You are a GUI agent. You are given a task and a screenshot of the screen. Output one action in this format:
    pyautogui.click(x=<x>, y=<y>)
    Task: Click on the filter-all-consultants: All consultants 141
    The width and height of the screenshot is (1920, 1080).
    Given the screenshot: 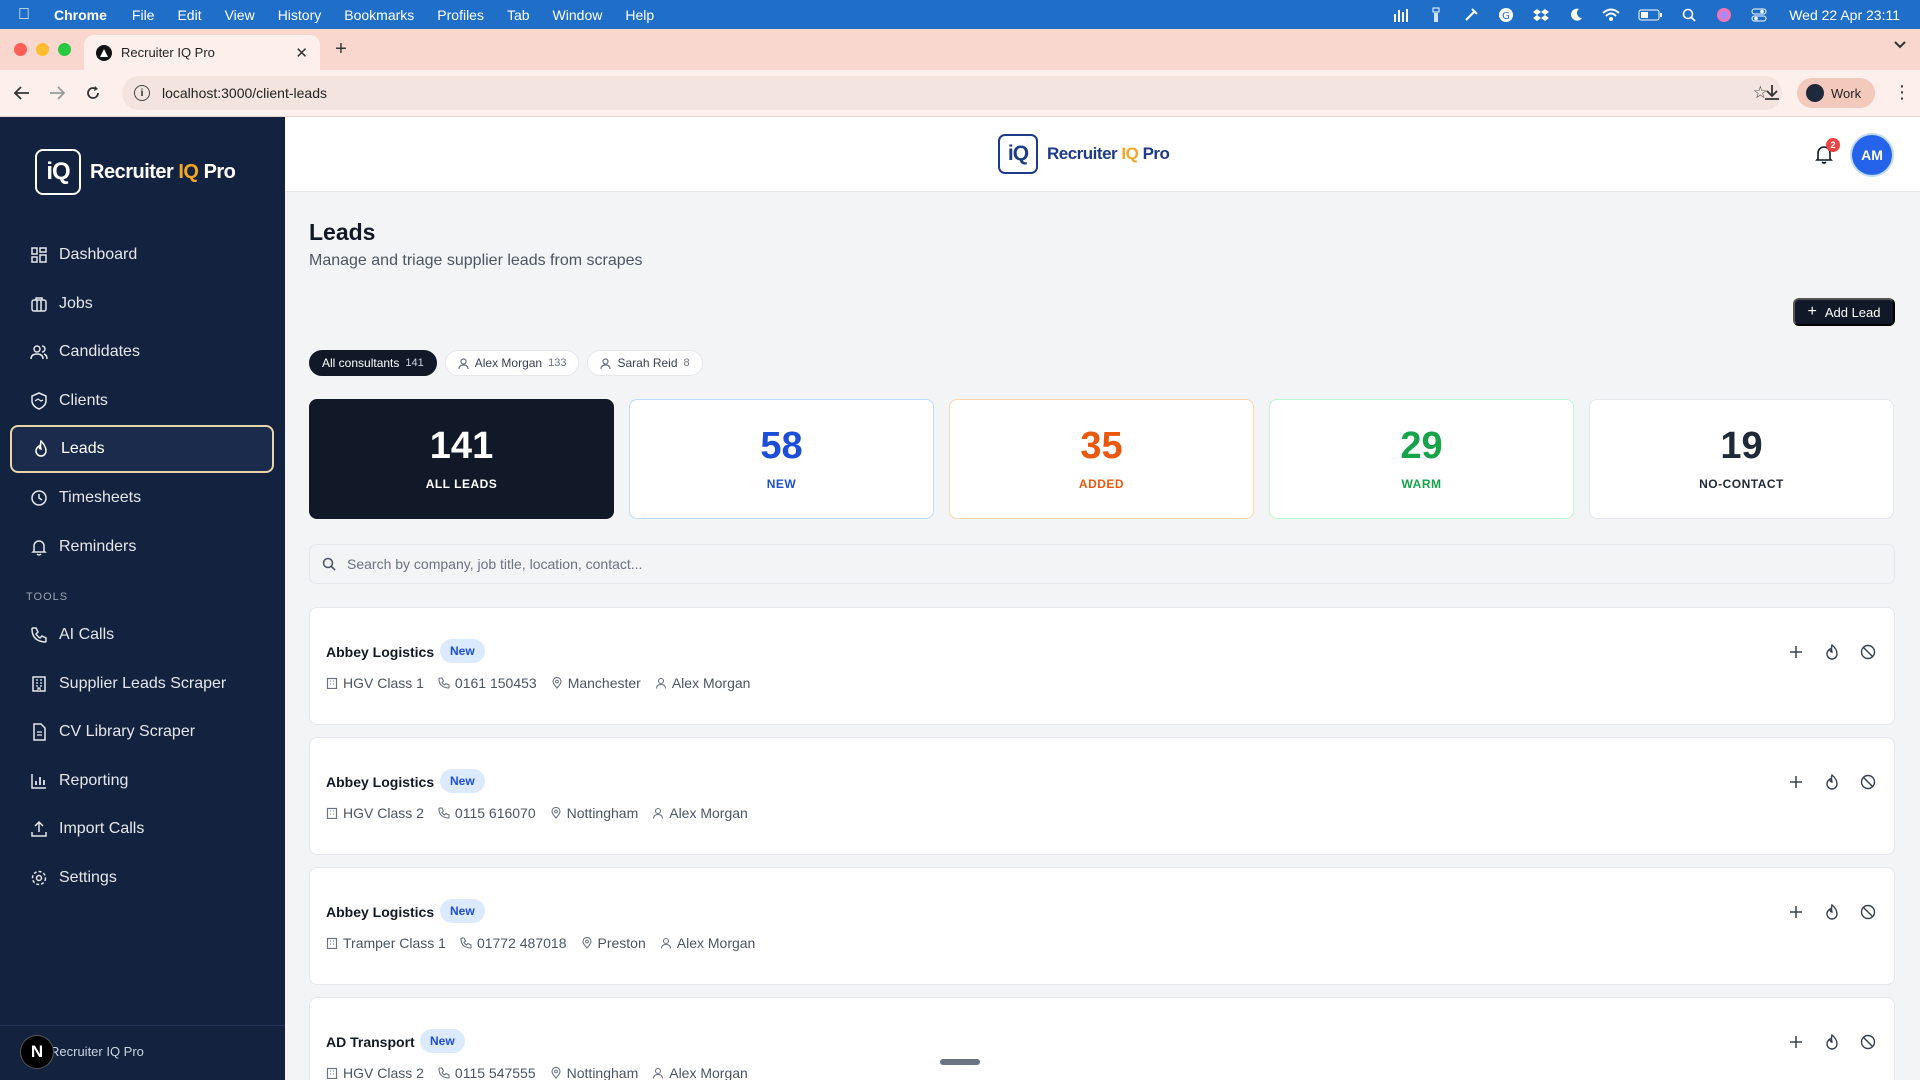 What is the action you would take?
    pyautogui.click(x=373, y=363)
    